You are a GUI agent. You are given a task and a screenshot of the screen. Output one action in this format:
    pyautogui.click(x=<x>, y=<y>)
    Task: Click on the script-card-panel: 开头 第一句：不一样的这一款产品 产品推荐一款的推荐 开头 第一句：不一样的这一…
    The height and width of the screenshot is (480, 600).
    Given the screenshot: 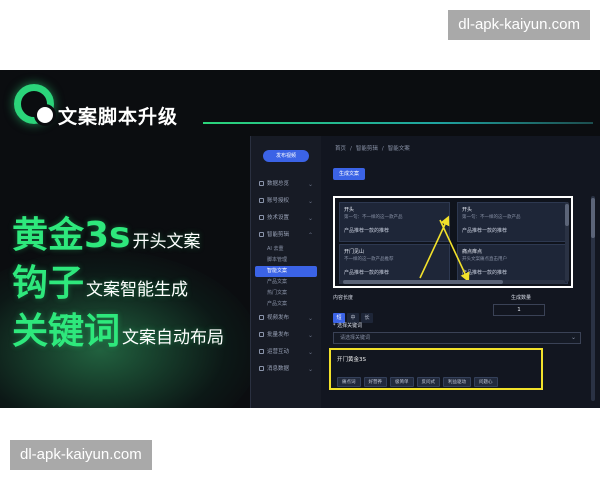 What is the action you would take?
    pyautogui.click(x=453, y=242)
    